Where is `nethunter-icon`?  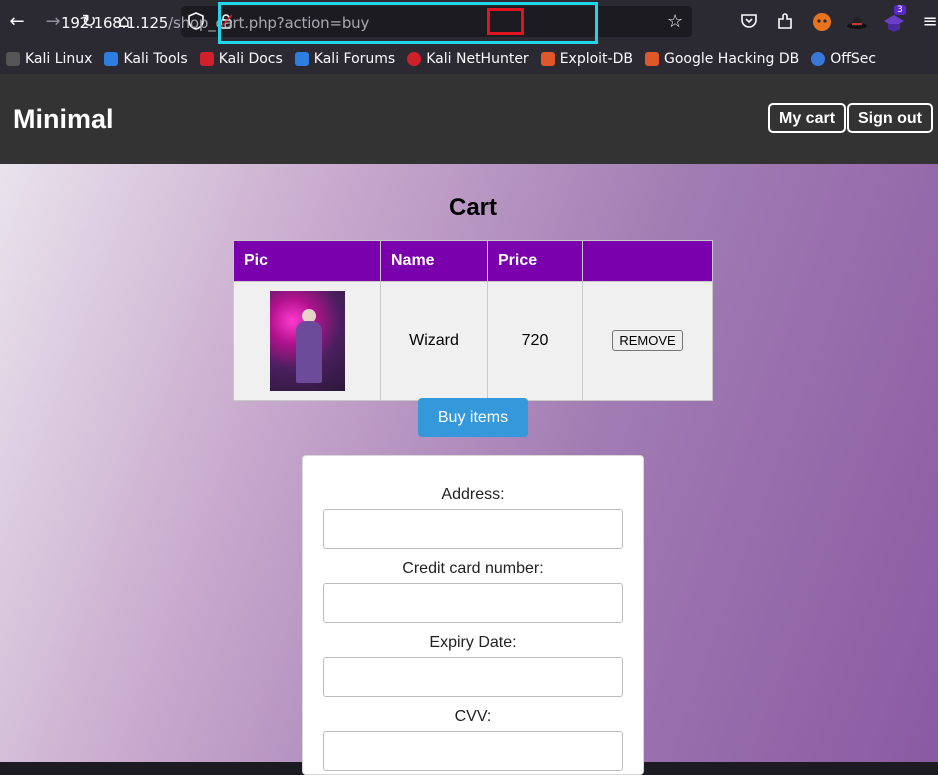
nethunter-icon is located at coordinates (414, 59).